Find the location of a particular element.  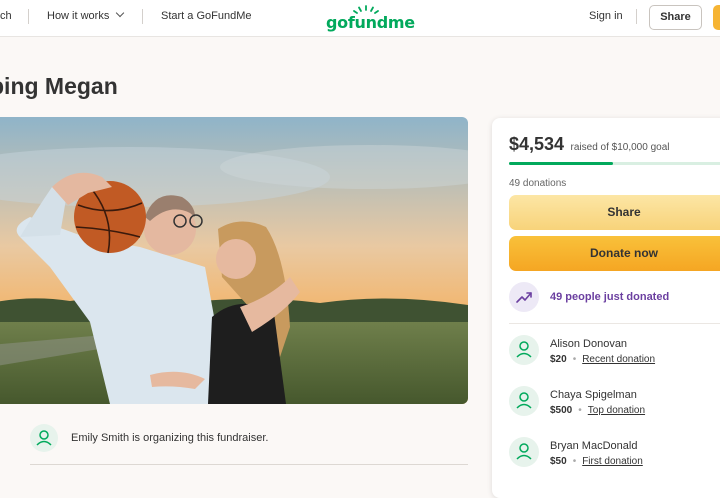

donor-meta: $500 • Top donation is located at coordinates (597, 410).